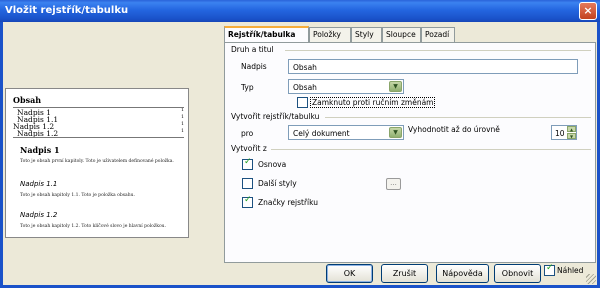  Describe the element at coordinates (330, 34) in the screenshot. I see `tab-entries: Položky` at that location.